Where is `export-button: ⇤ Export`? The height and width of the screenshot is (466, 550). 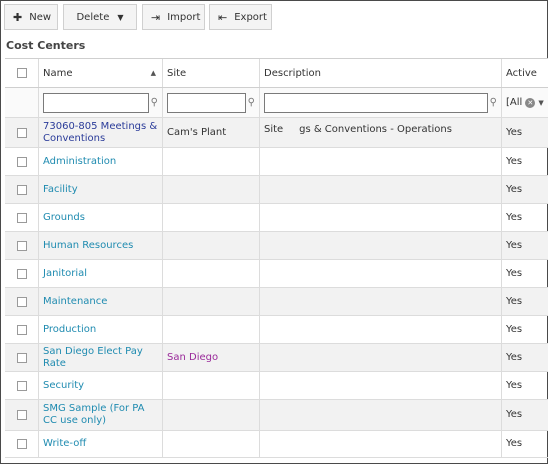
export-button: ⇤ Export is located at coordinates (240, 17).